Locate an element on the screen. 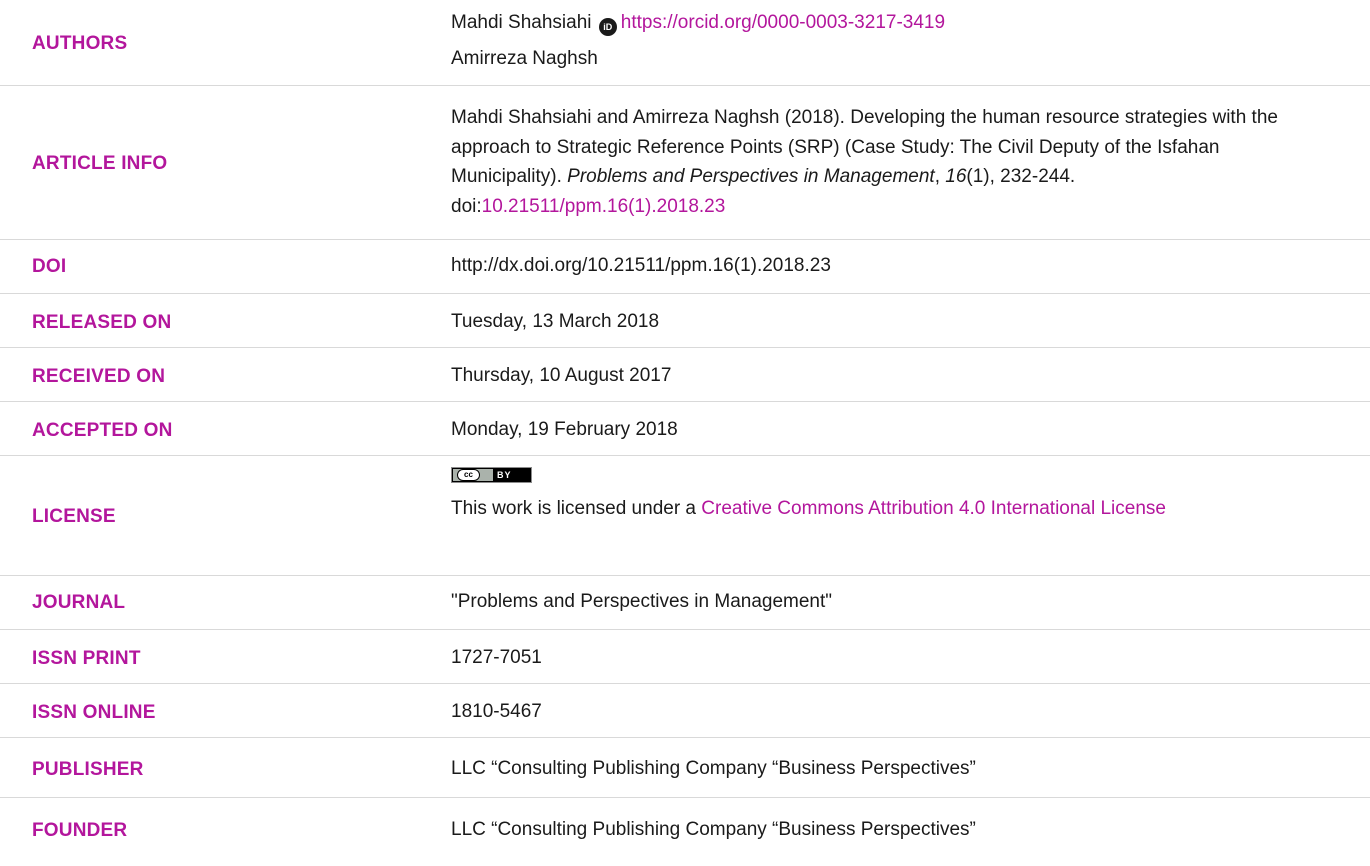 This screenshot has height=866, width=1370. issn-print-label: ISSN PRINT is located at coordinates (86, 658).